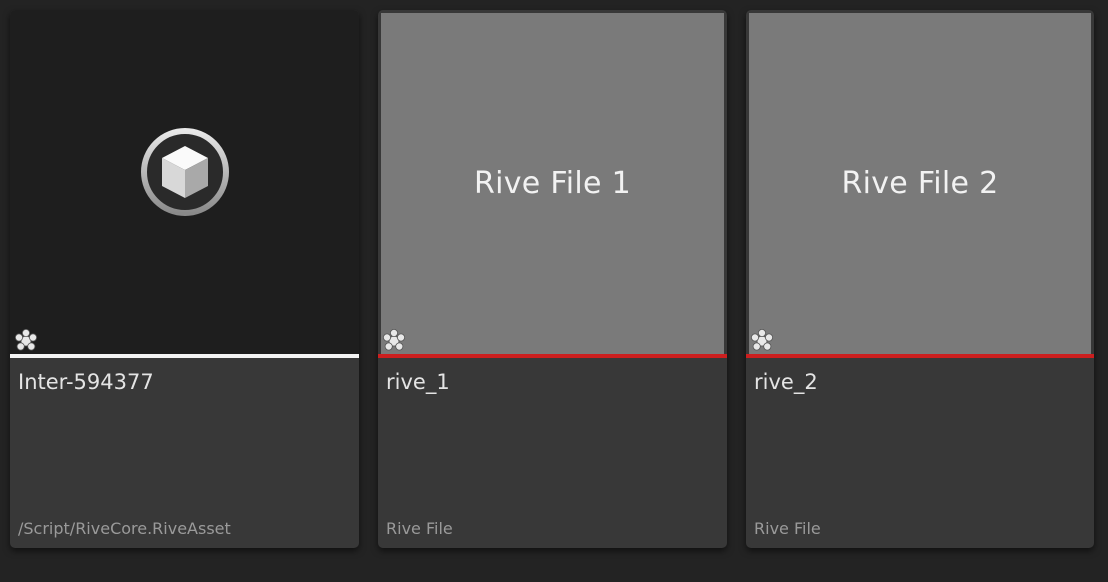 The image size is (1108, 582). I want to click on asset-name: Inter-594377, so click(86, 382).